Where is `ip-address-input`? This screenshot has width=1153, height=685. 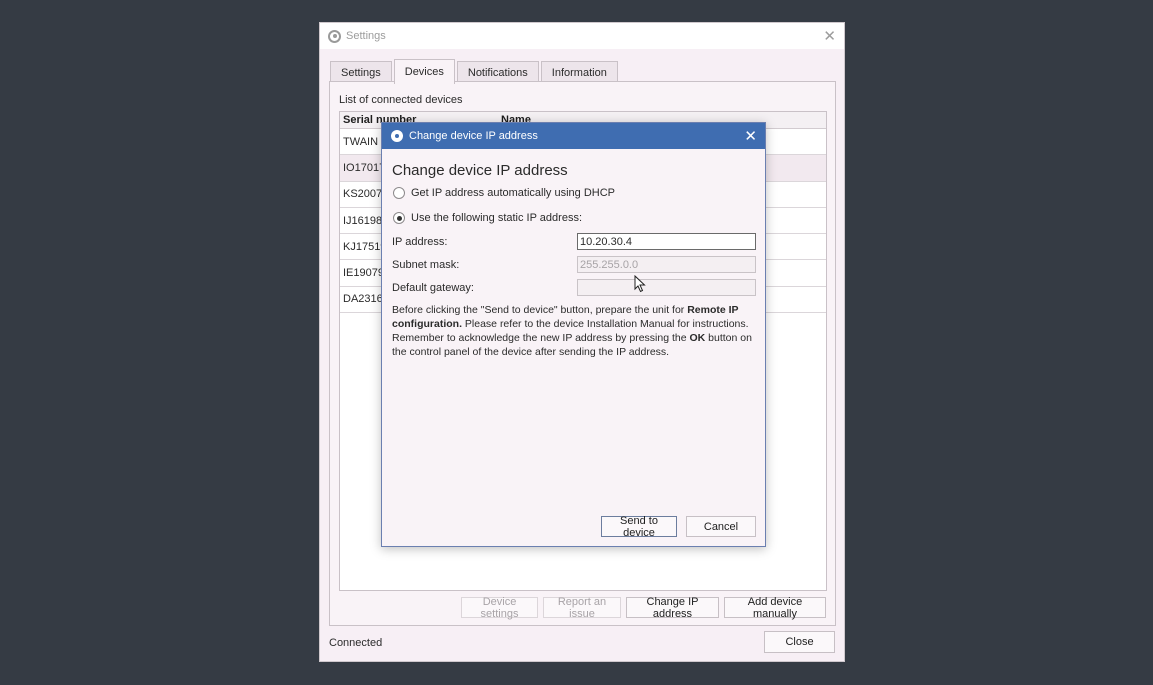
ip-address-input is located at coordinates (666, 241).